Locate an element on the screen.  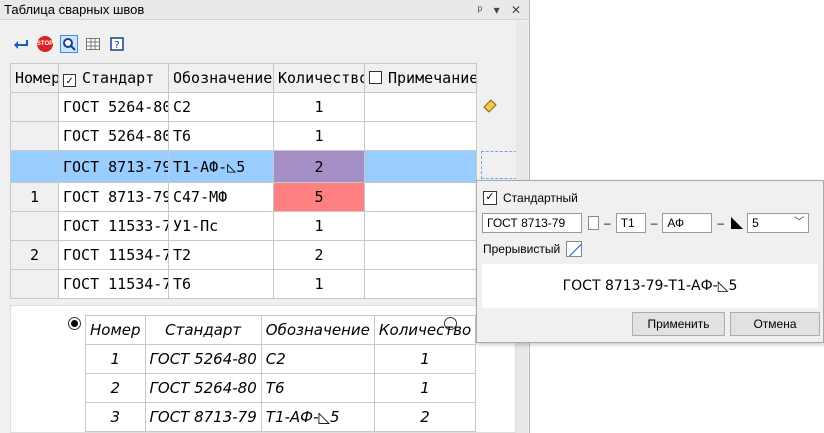
preview-header-standard: Стандарт is located at coordinates (203, 330).